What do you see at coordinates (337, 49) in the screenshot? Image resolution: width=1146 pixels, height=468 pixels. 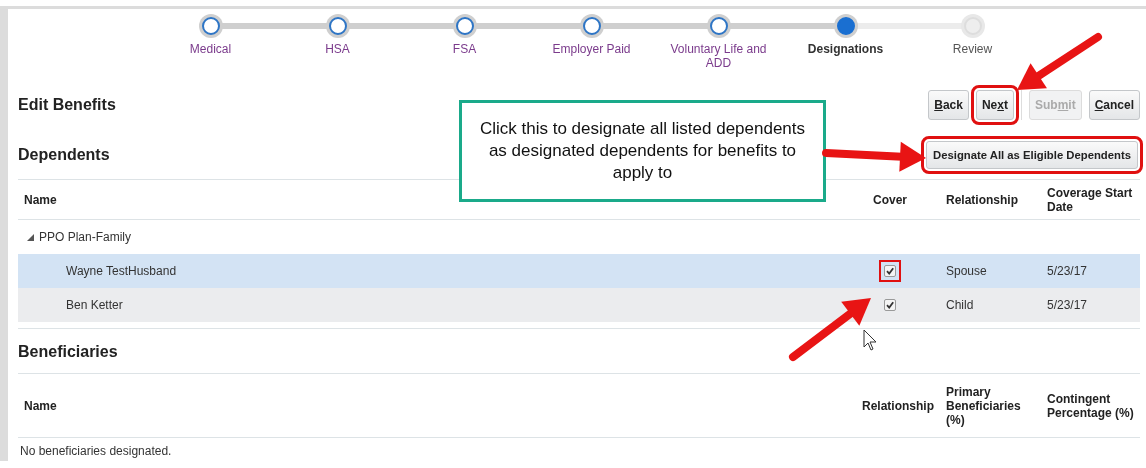 I see `step-label: HSA` at bounding box center [337, 49].